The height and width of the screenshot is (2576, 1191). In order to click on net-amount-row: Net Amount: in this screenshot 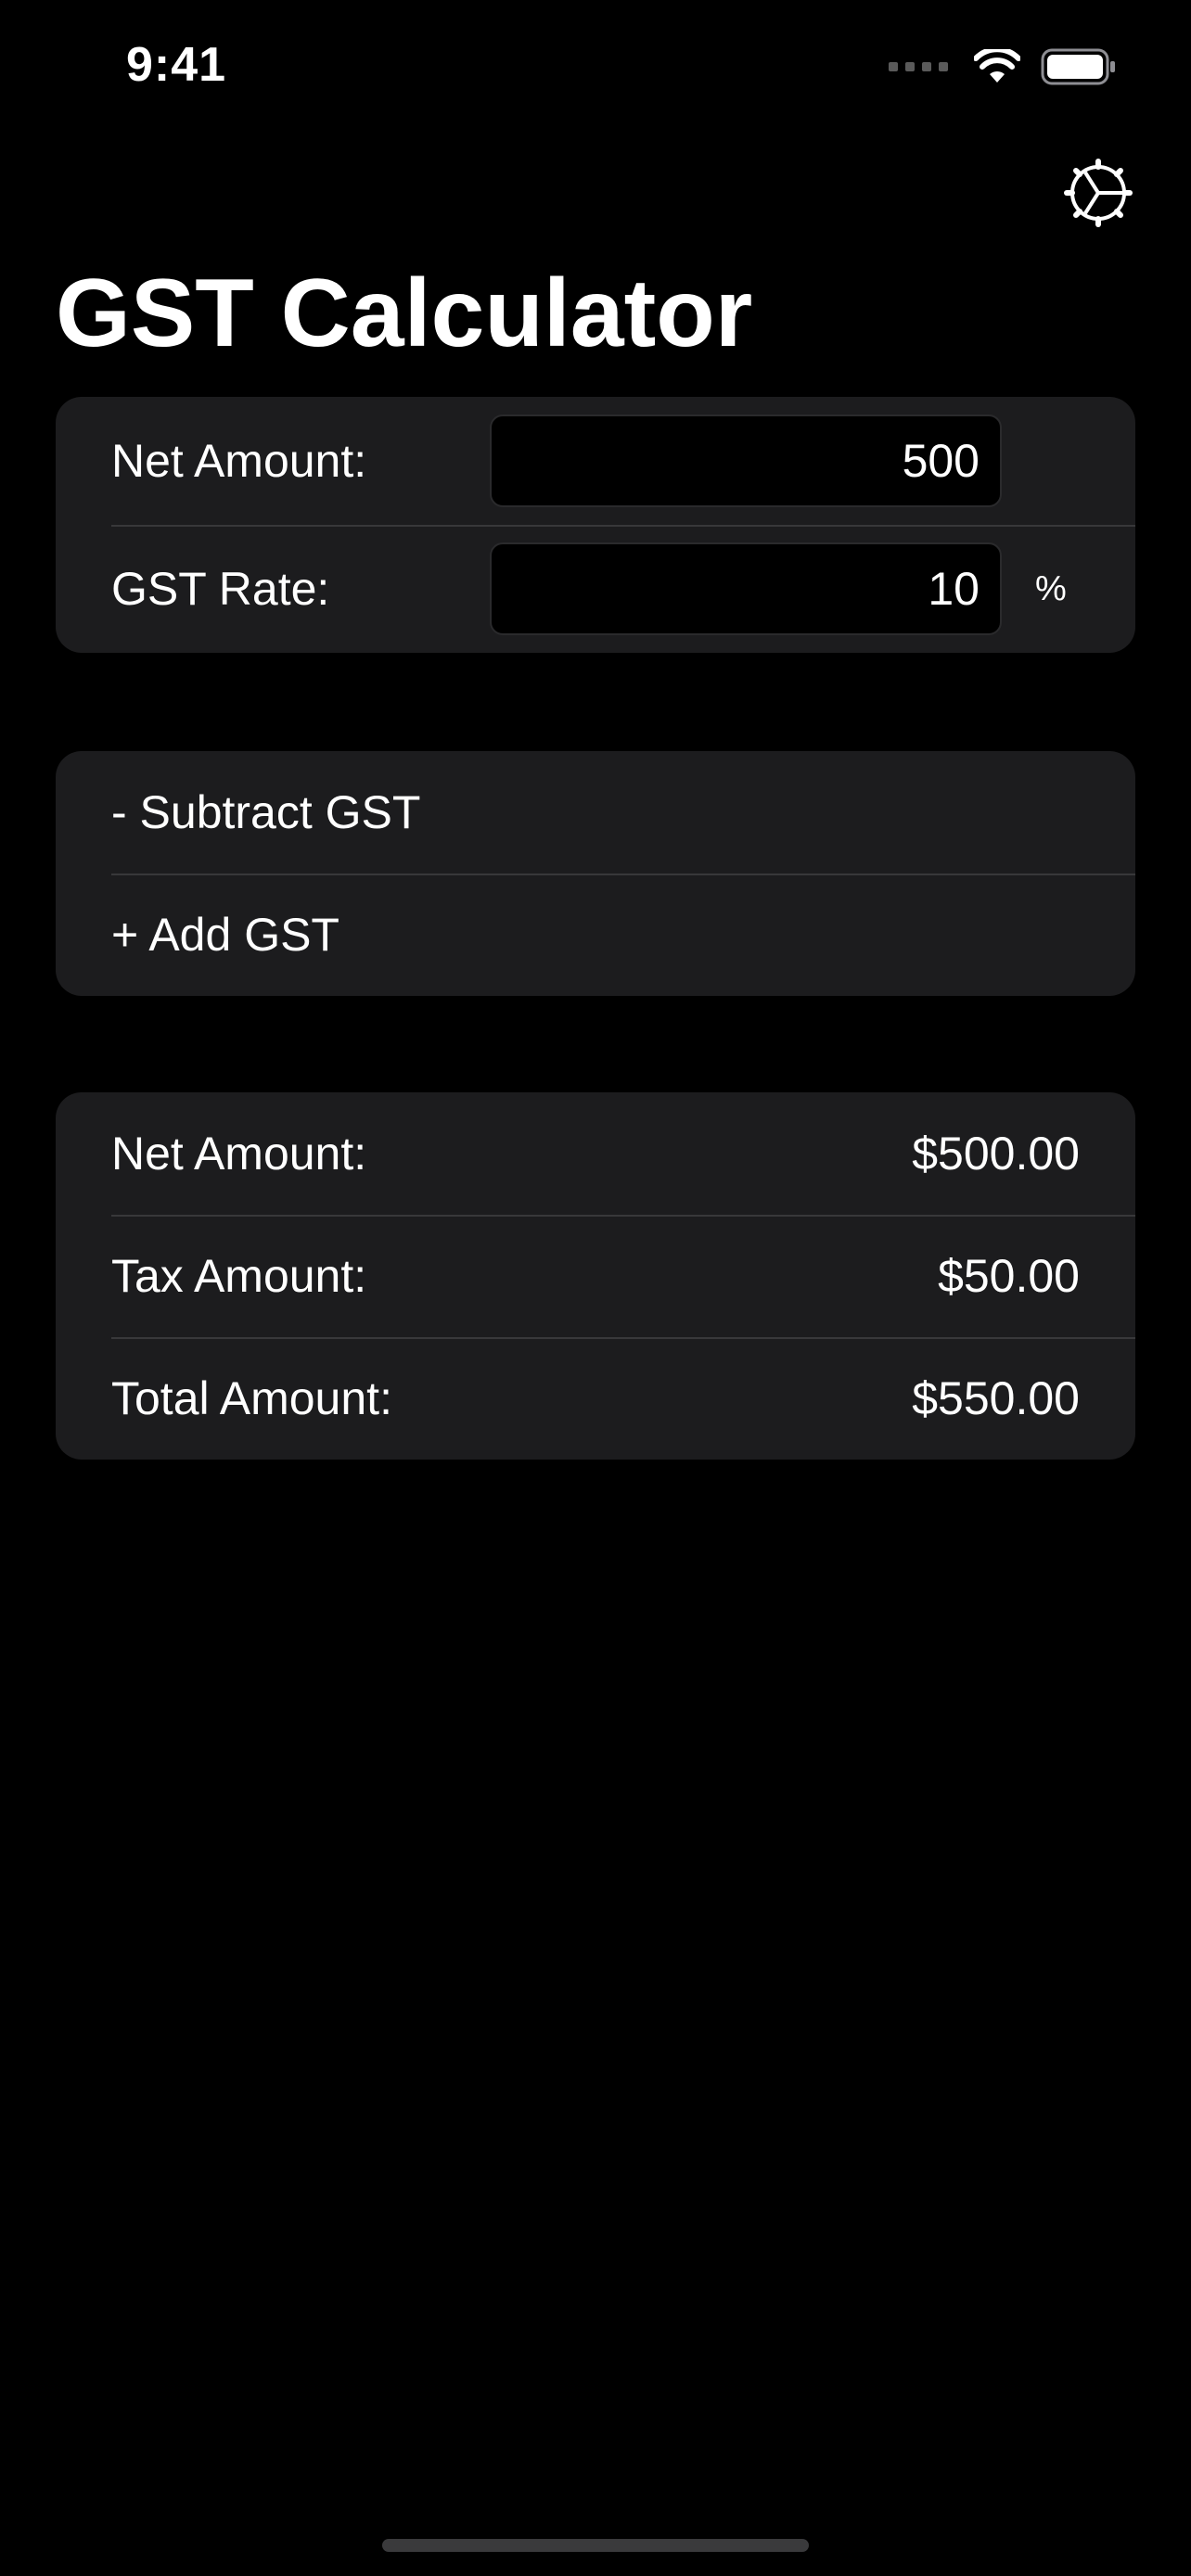, I will do `click(595, 461)`.